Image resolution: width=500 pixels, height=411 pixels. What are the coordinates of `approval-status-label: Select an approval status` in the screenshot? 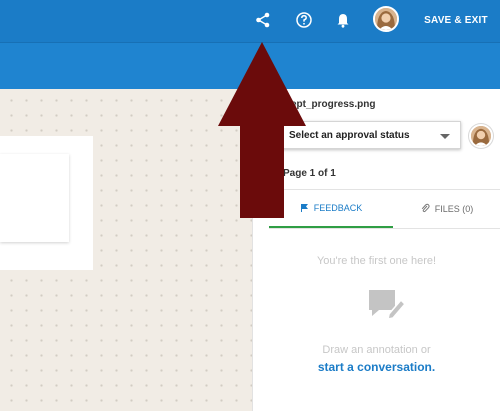 It's located at (349, 135).